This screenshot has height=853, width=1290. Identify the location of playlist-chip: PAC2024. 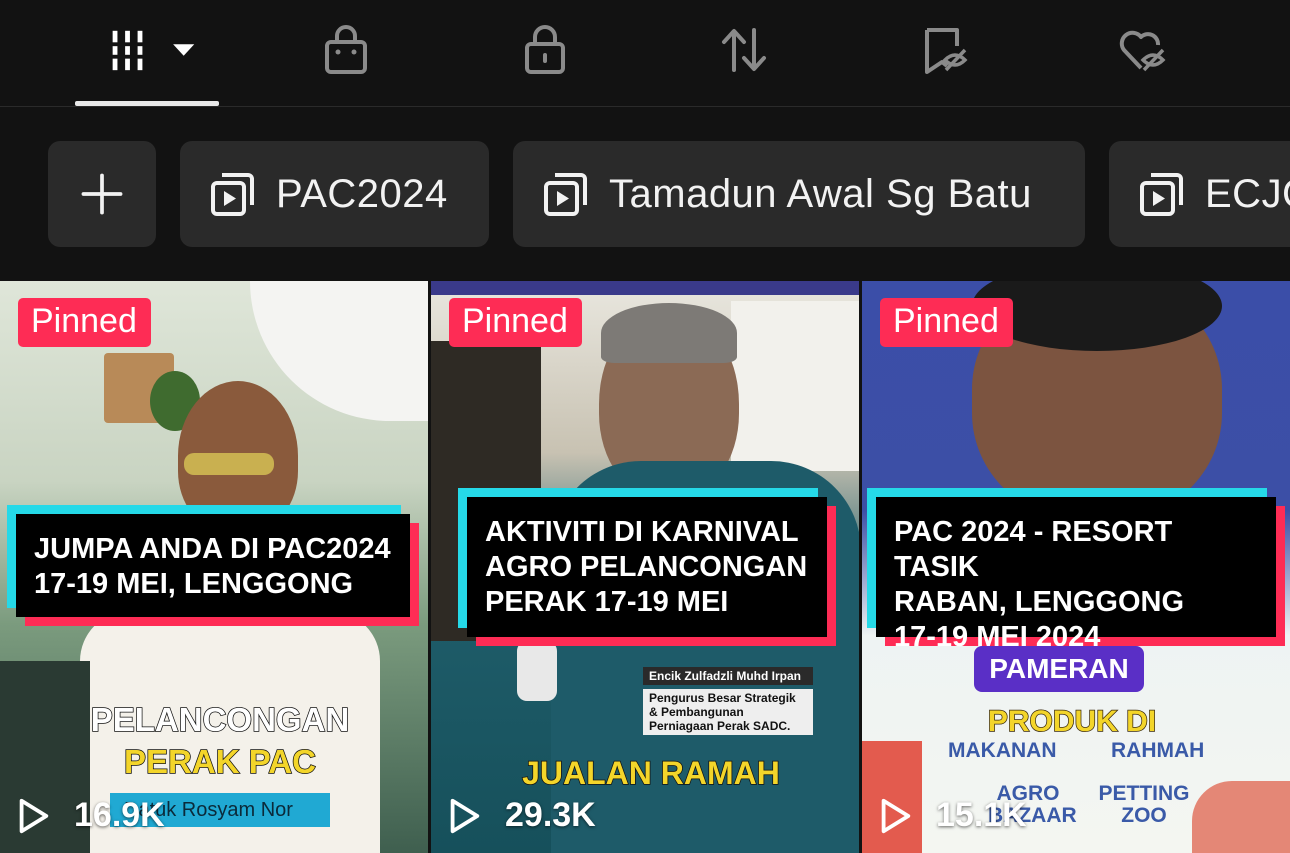
(334, 194).